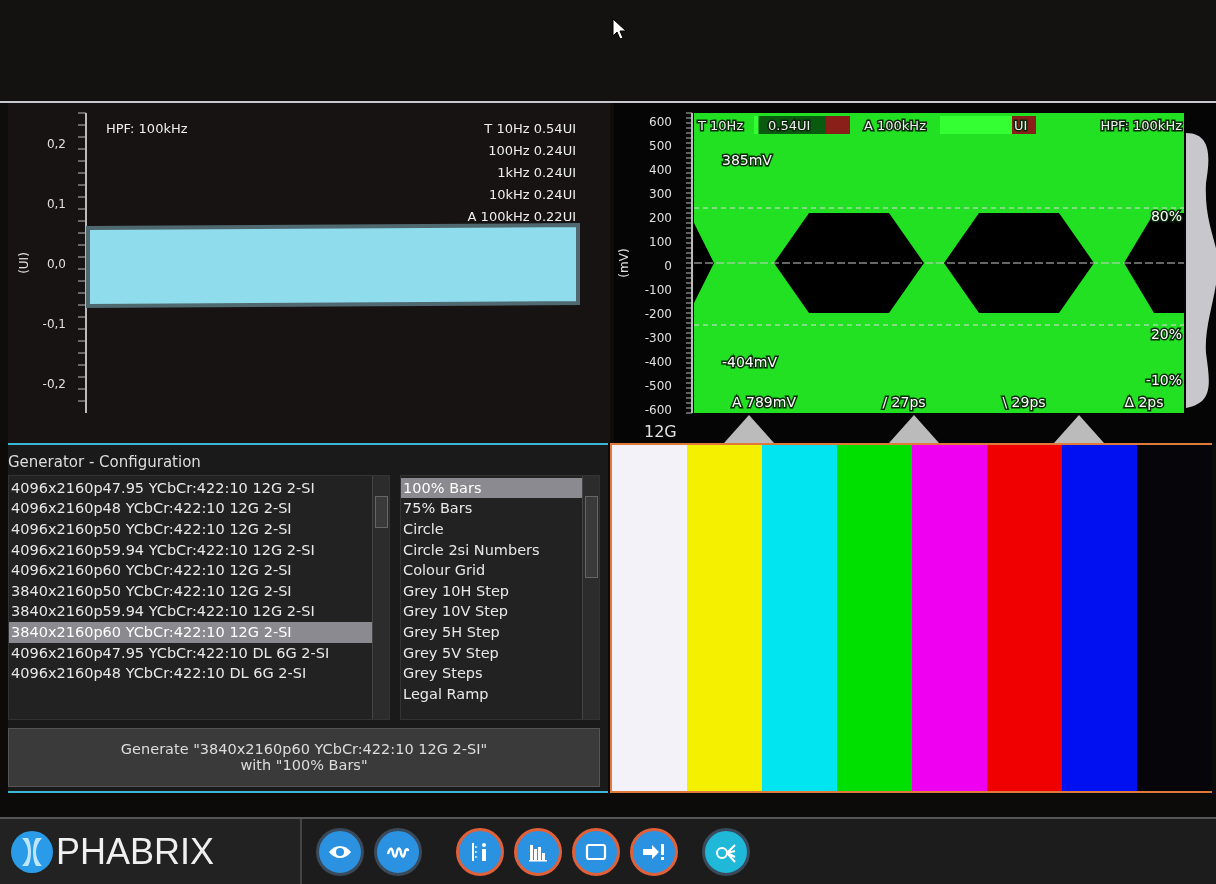  What do you see at coordinates (340, 851) in the screenshot?
I see `eye-button` at bounding box center [340, 851].